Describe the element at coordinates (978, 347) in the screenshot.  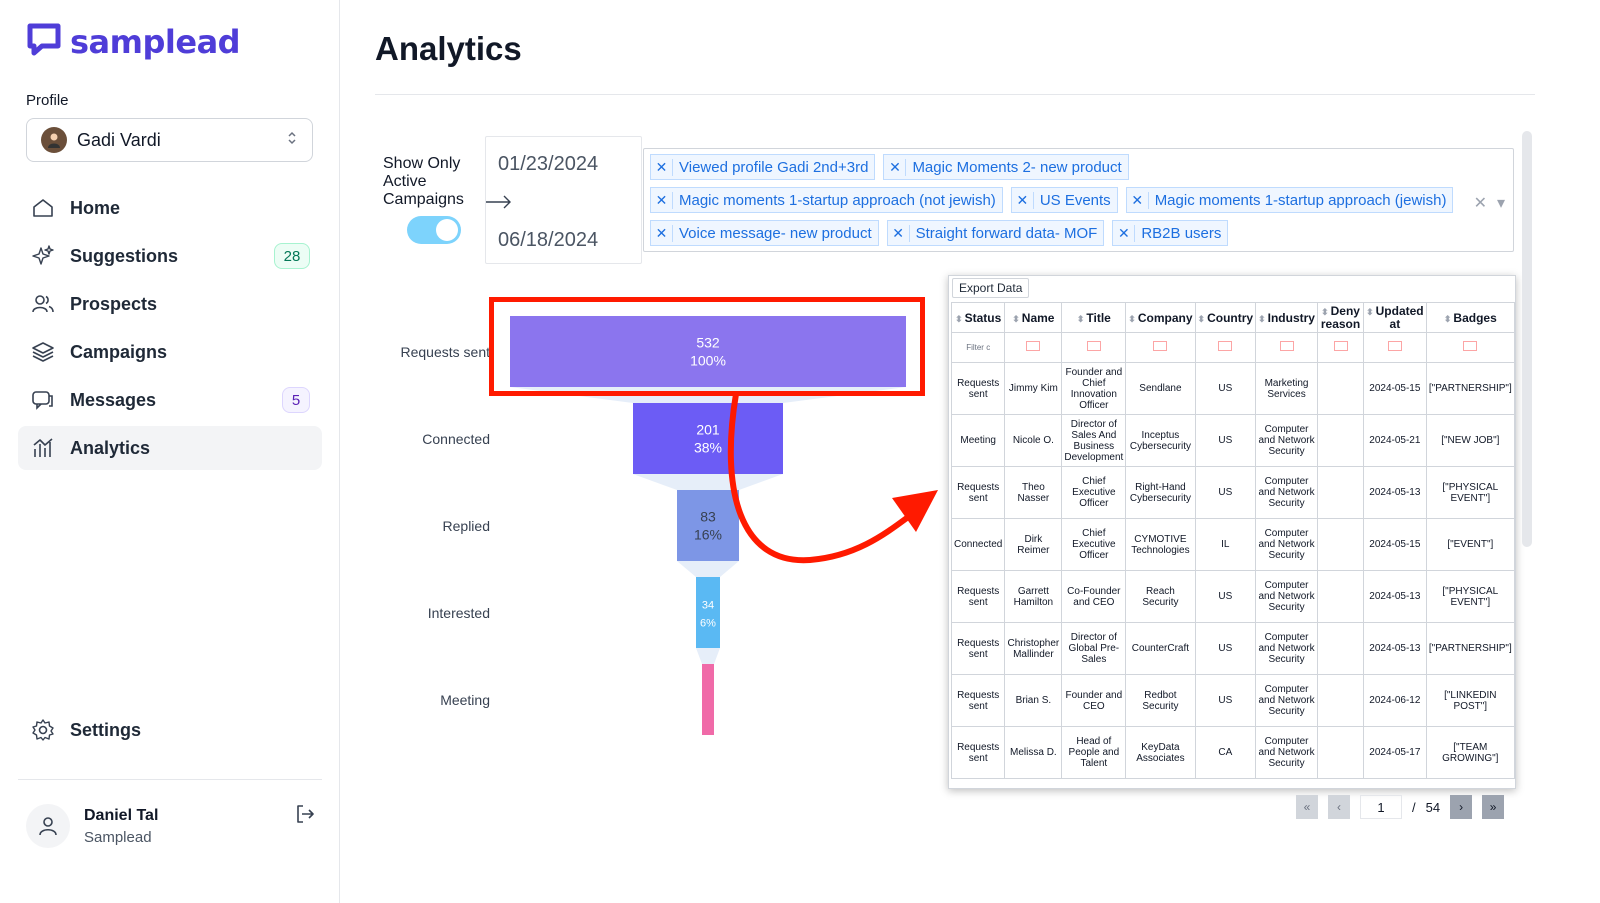
I see `filter-cell: Filter c` at that location.